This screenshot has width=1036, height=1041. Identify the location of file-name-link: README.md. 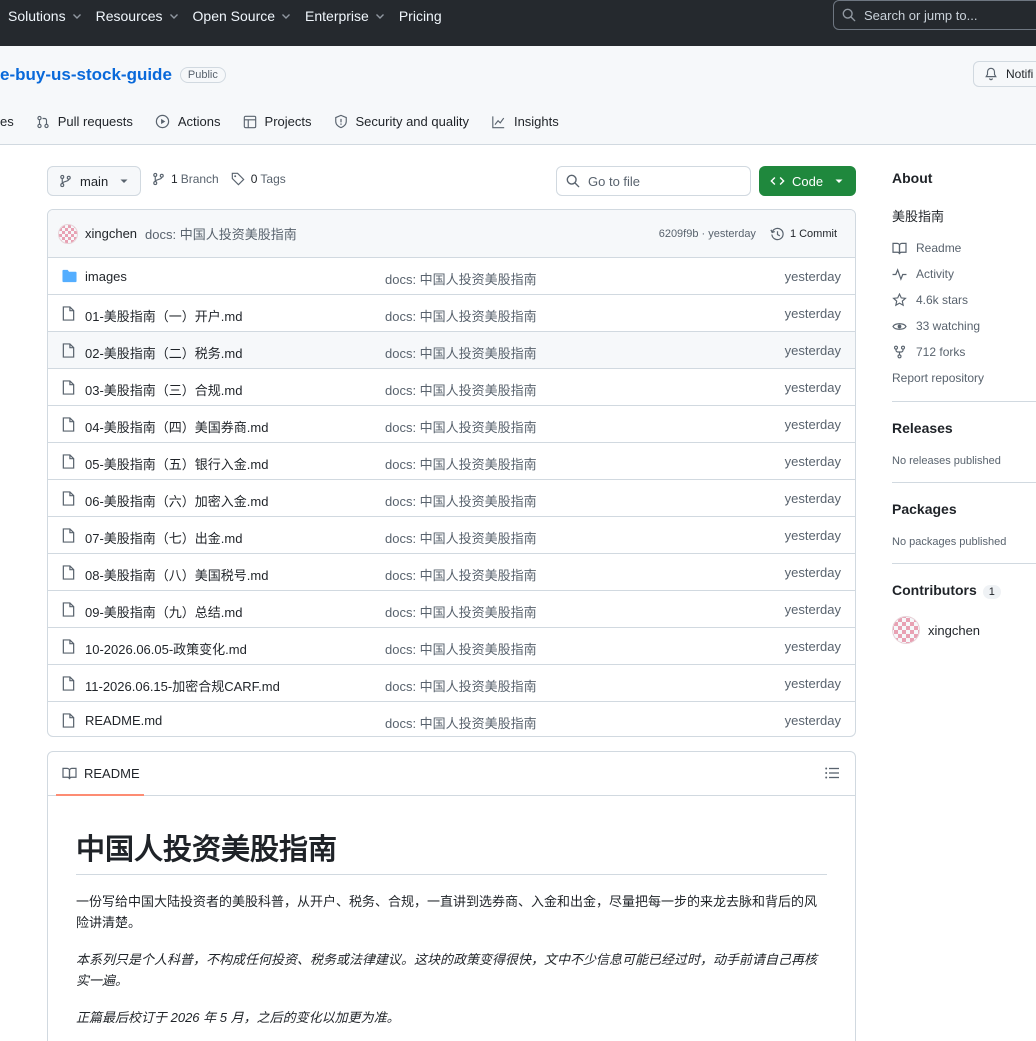
(123, 720).